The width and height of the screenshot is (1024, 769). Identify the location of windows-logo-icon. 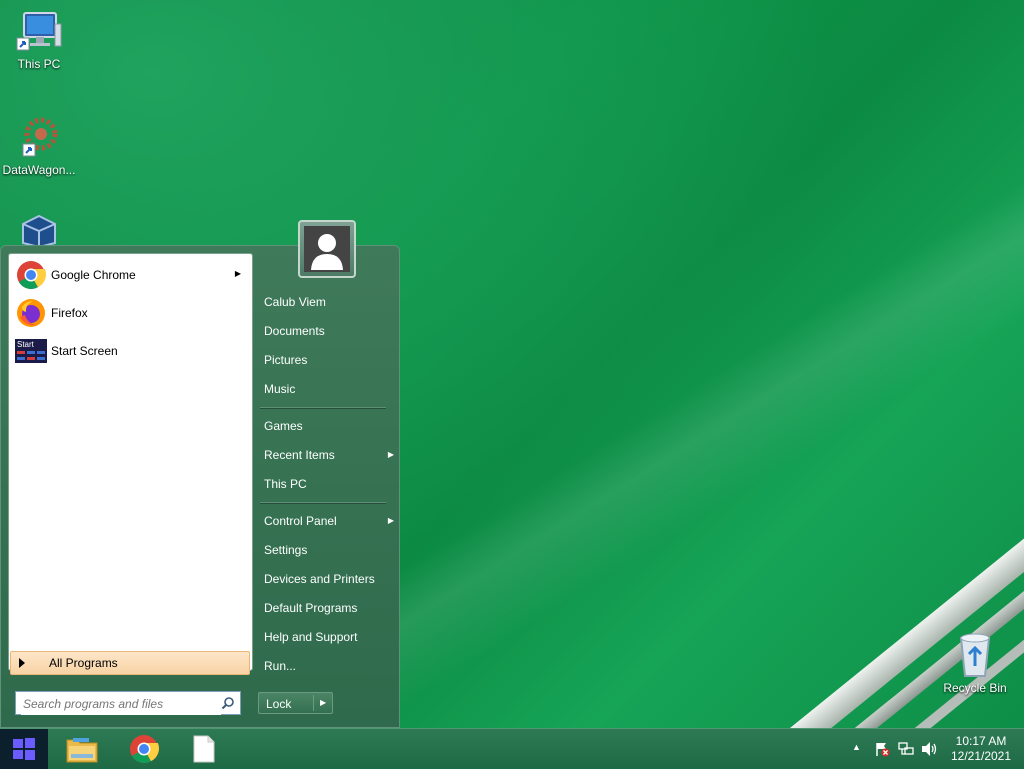
(24, 749).